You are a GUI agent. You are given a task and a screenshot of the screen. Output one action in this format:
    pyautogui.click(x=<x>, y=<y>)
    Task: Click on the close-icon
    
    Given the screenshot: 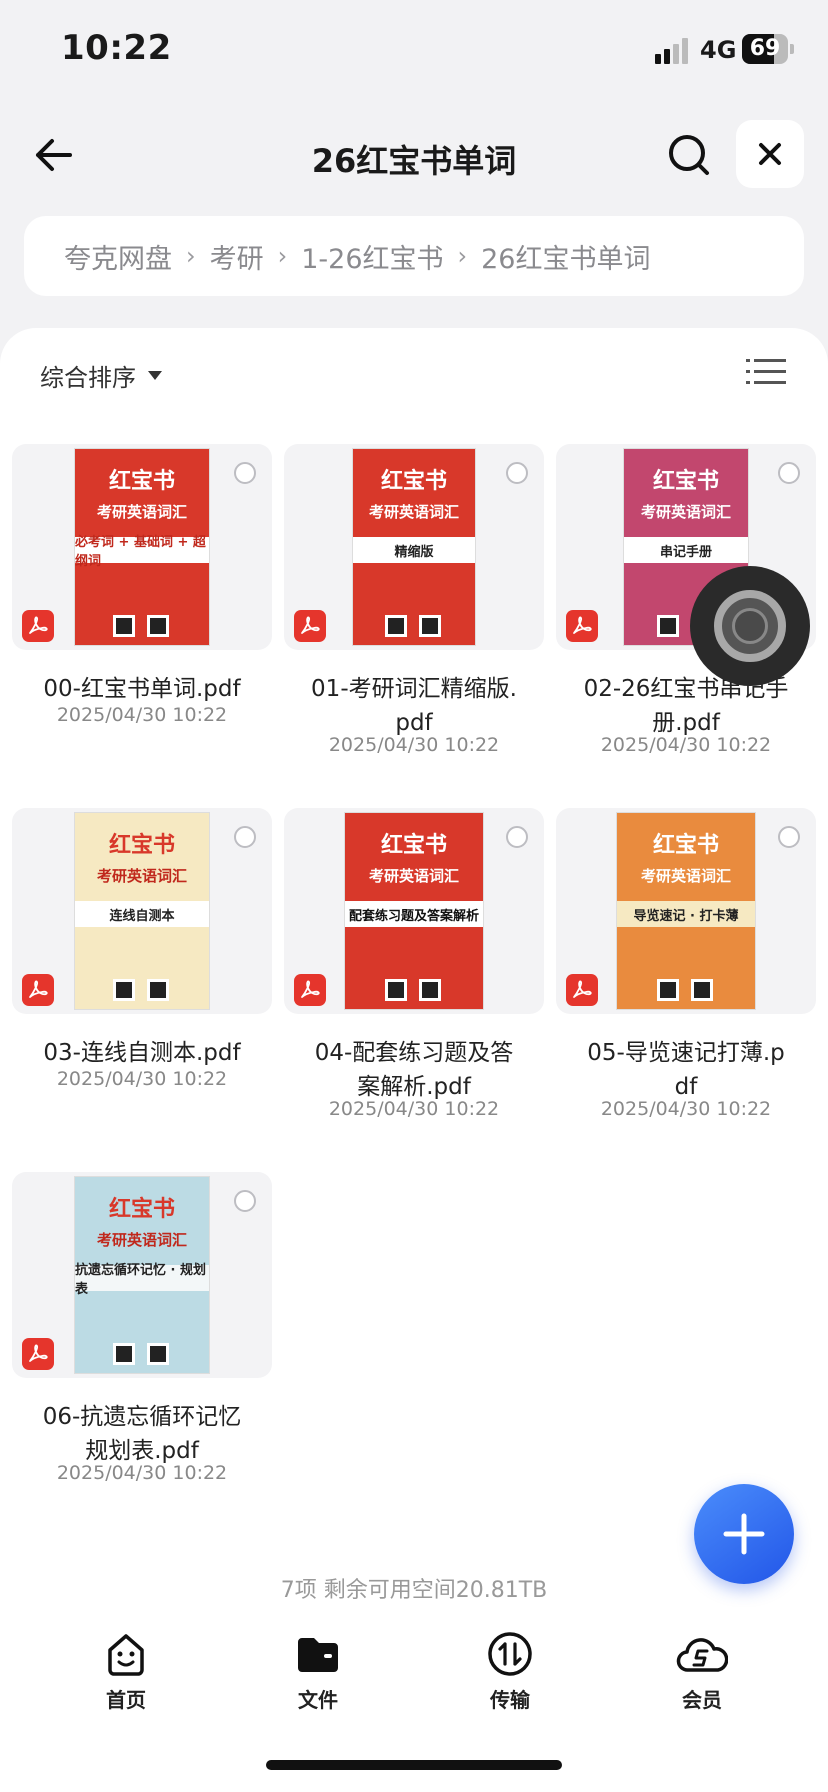 What is the action you would take?
    pyautogui.click(x=770, y=154)
    